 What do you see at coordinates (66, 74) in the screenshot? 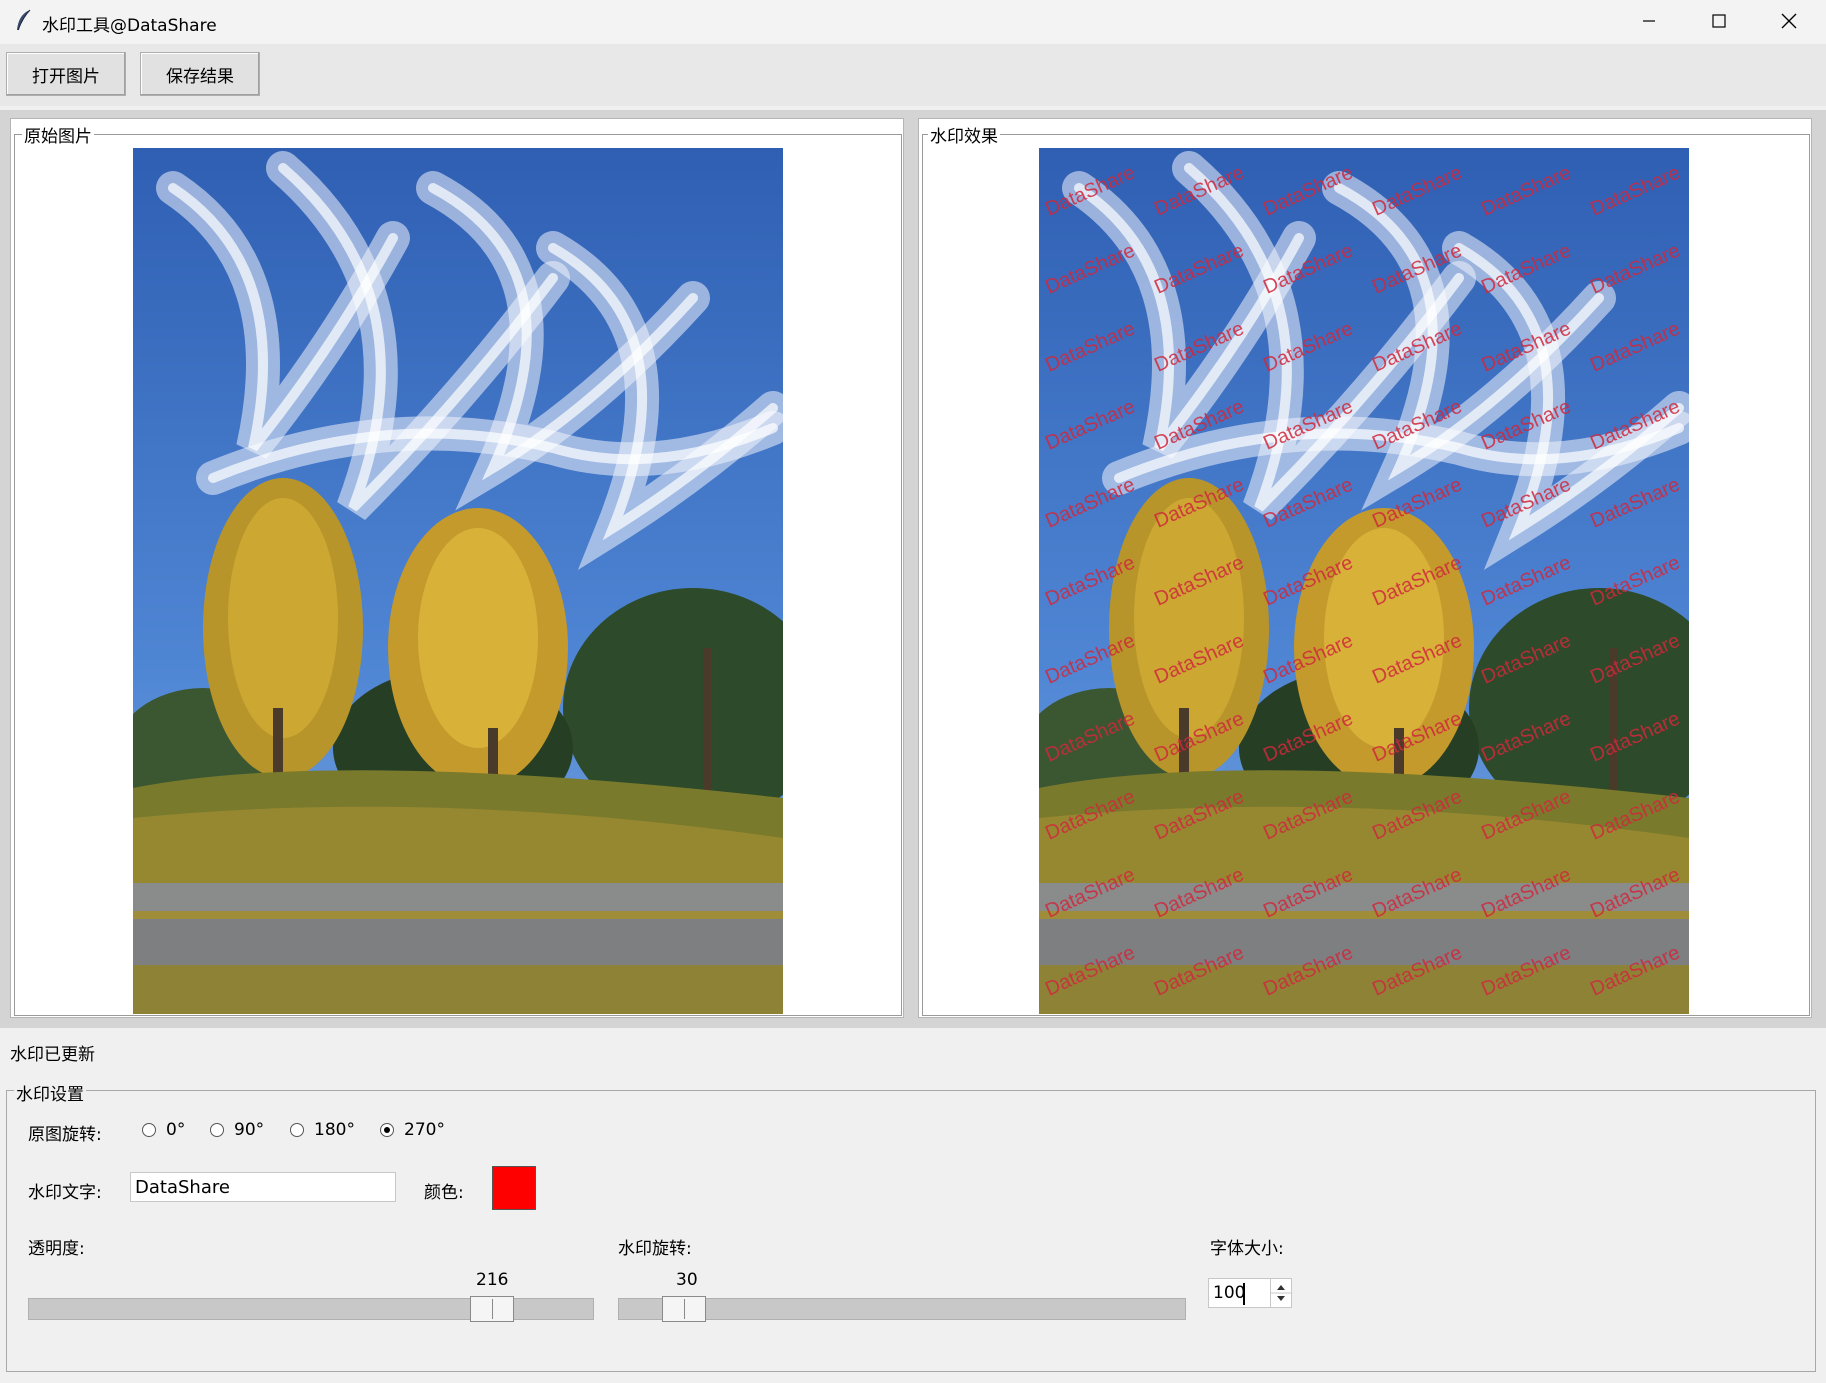
I see `open-image-button: 打开图片` at bounding box center [66, 74].